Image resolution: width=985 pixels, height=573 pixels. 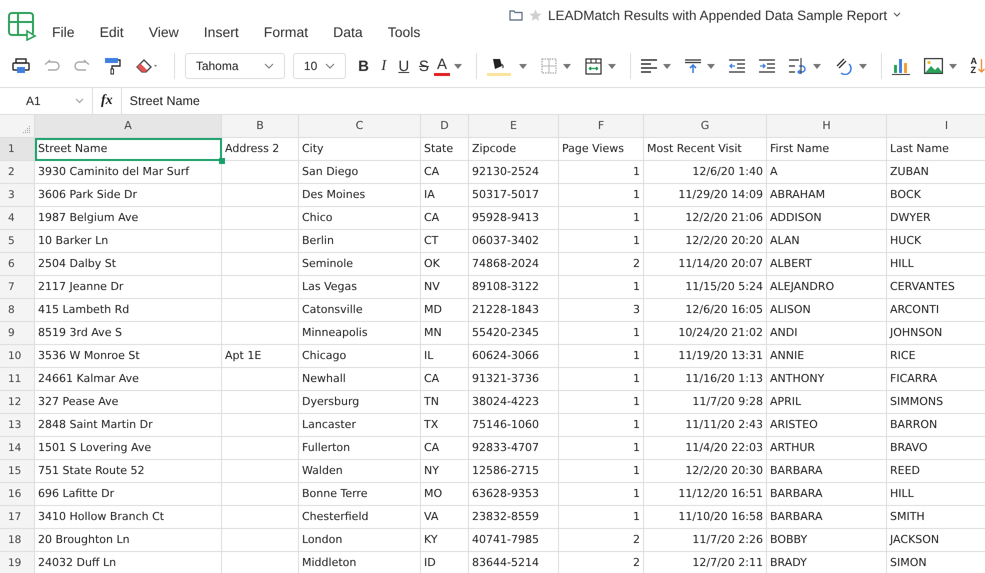 I want to click on format-button: I, so click(x=384, y=66).